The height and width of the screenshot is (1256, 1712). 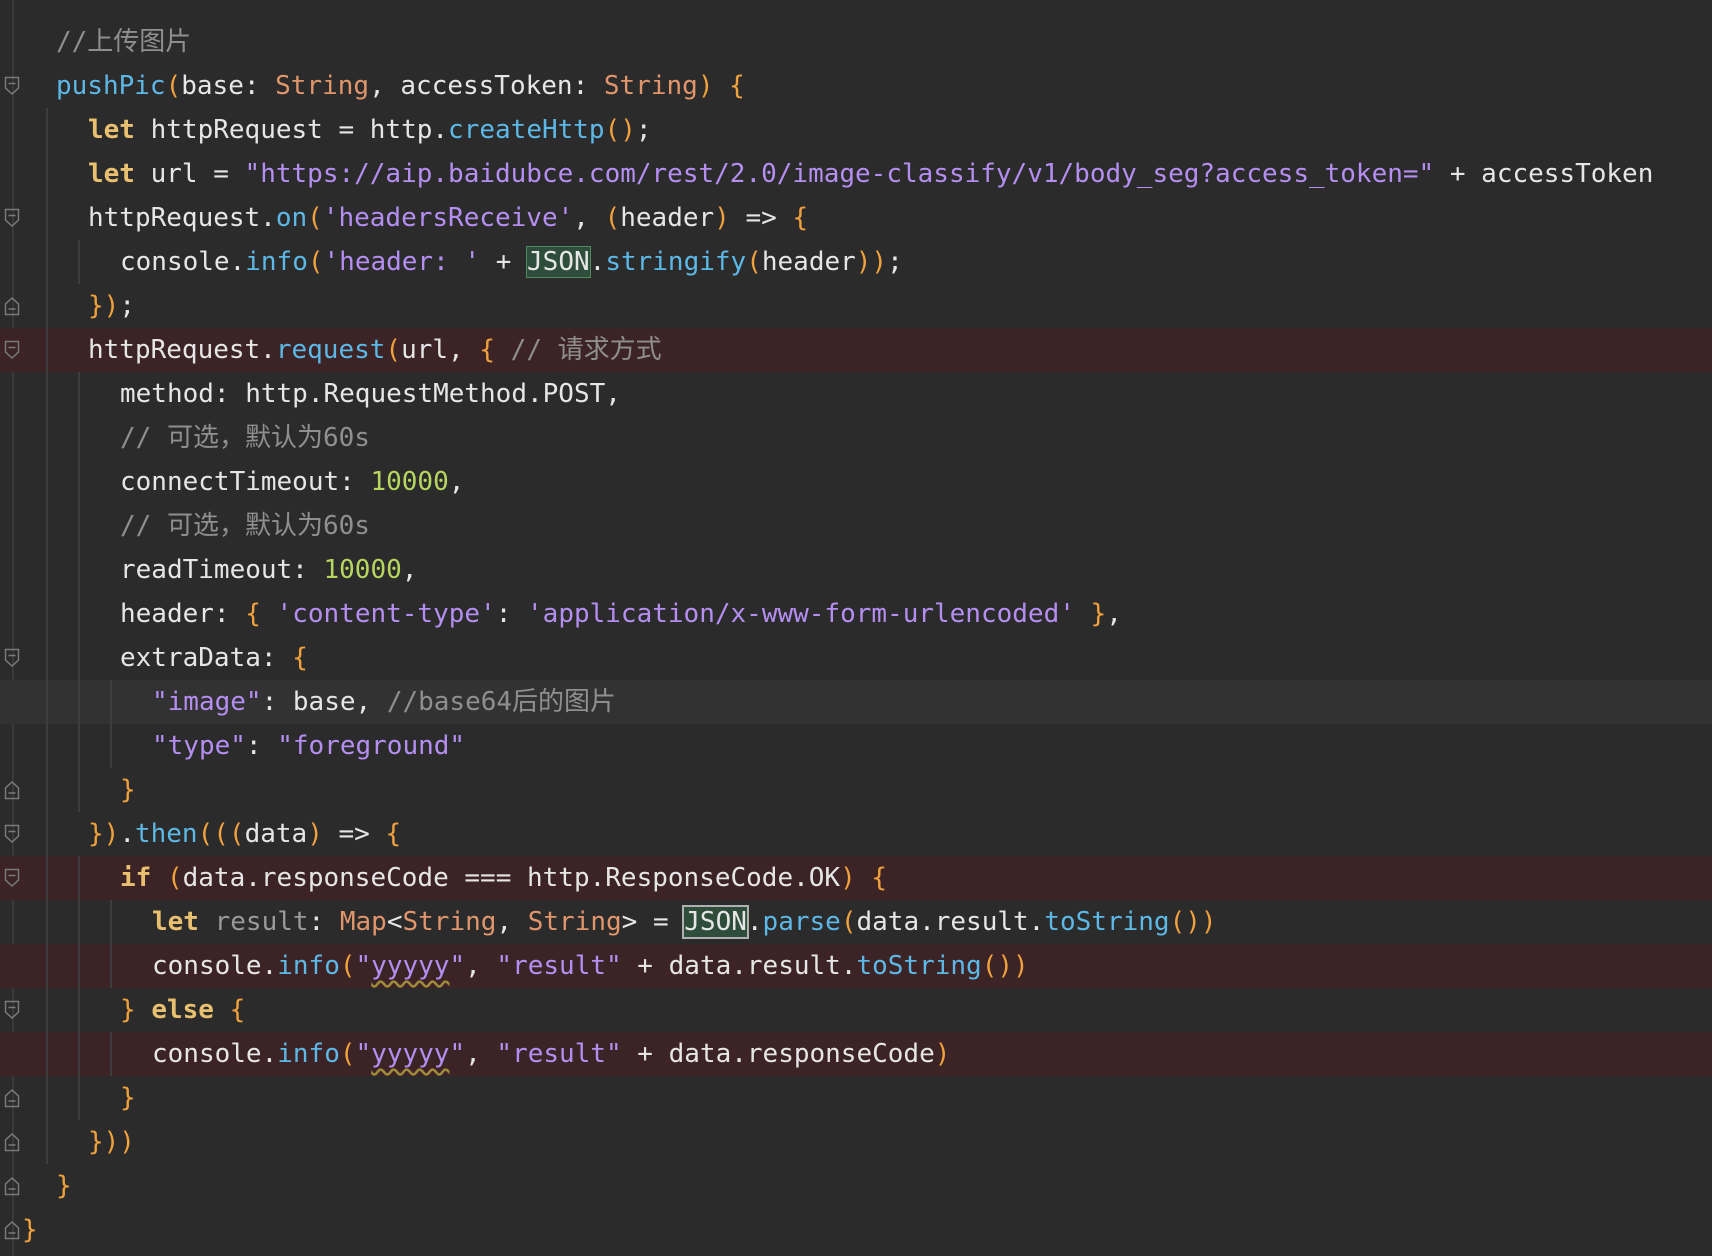 What do you see at coordinates (559, 966) in the screenshot?
I see `code-token: "result"` at bounding box center [559, 966].